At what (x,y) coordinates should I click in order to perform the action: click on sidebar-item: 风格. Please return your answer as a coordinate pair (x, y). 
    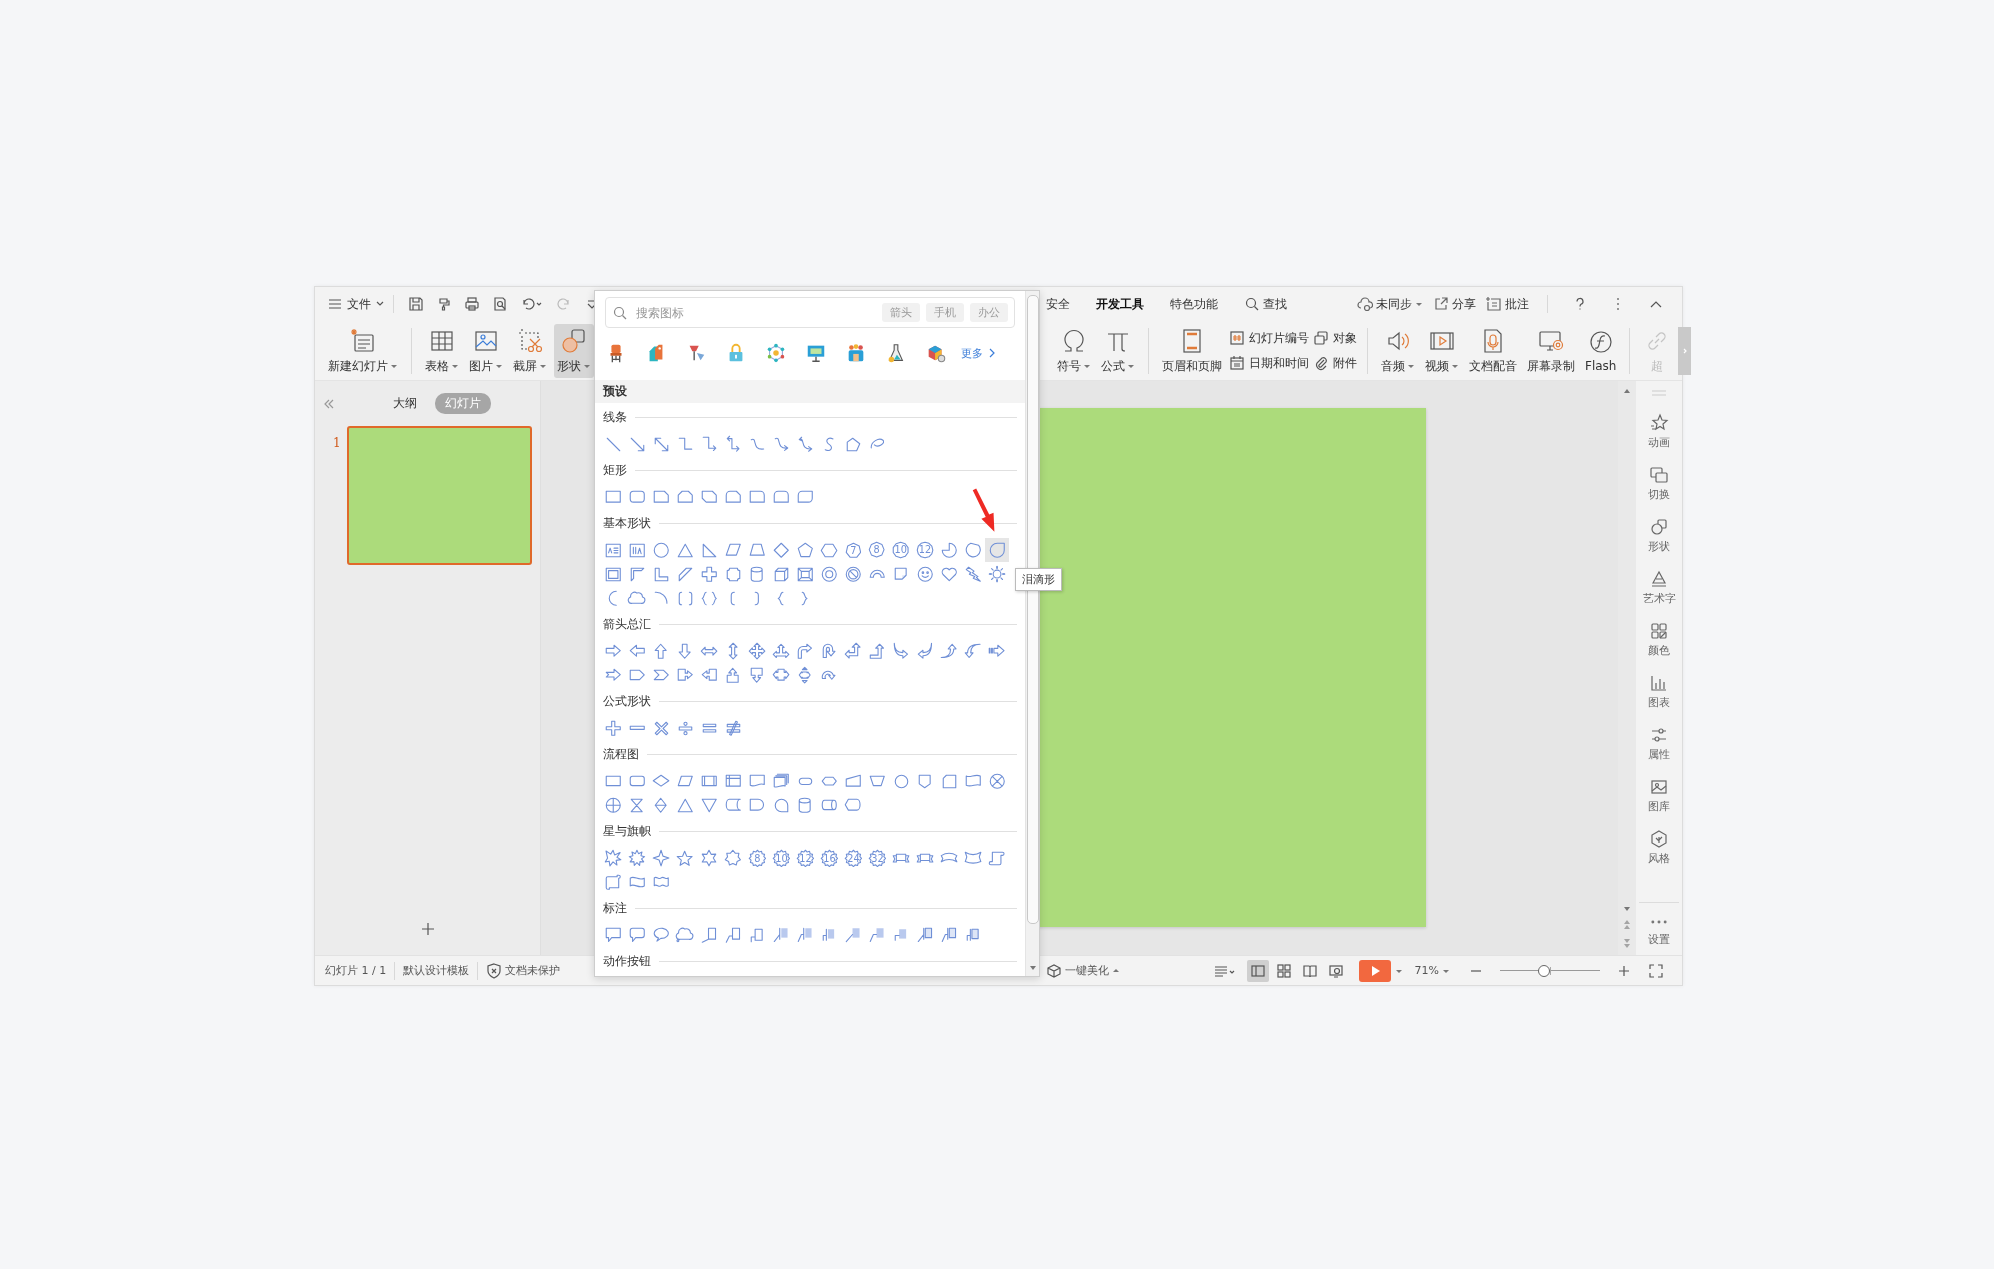
    Looking at the image, I should click on (1659, 847).